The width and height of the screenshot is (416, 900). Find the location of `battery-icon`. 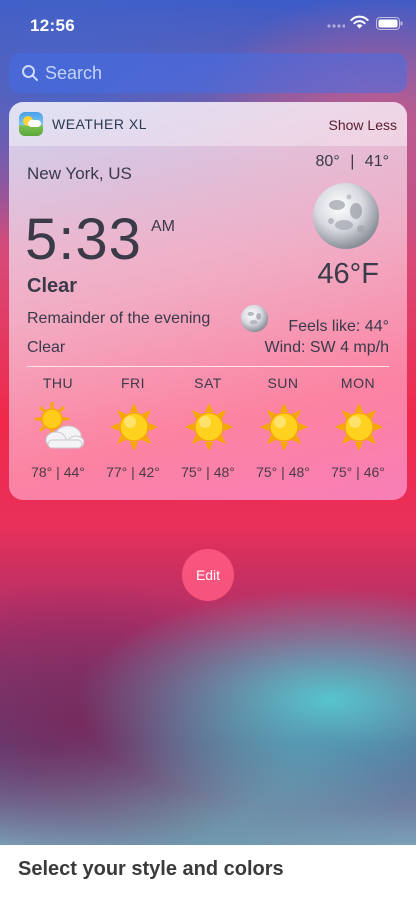

battery-icon is located at coordinates (389, 23).